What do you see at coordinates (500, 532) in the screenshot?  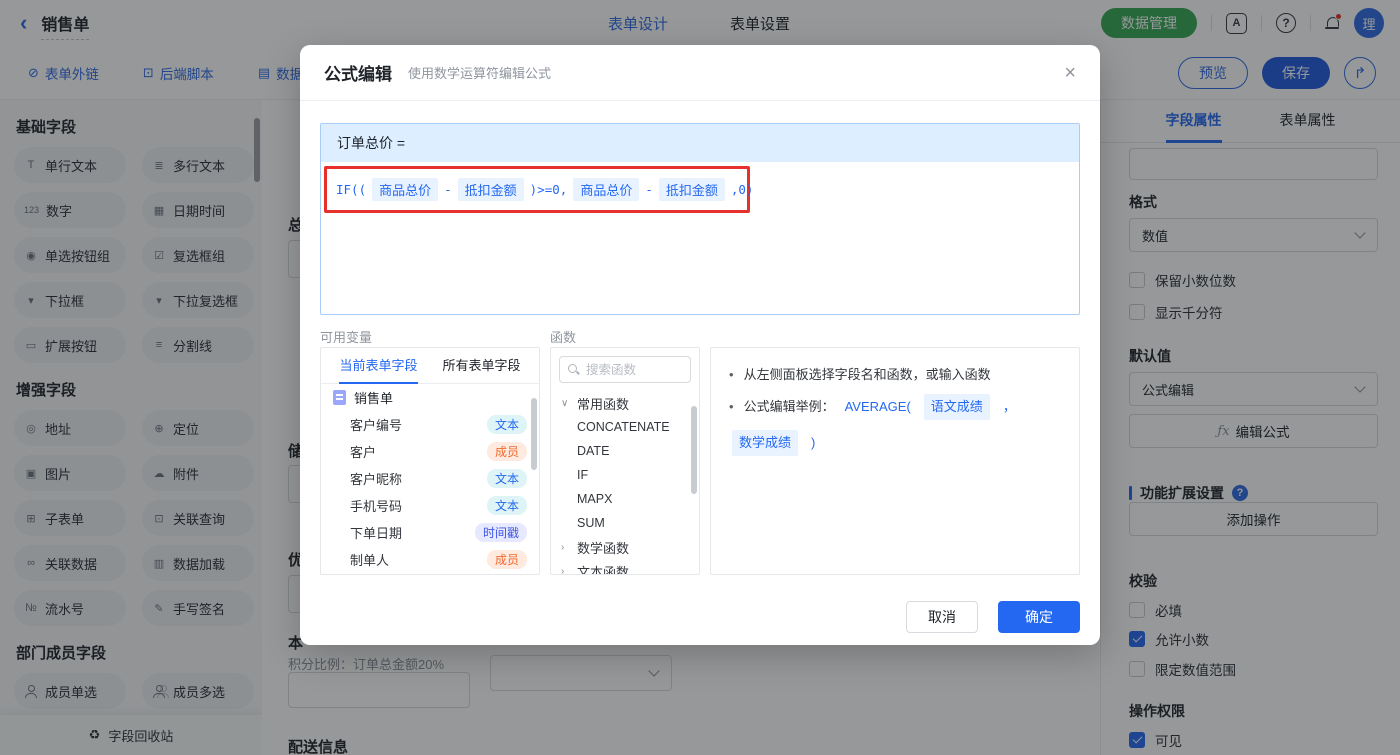 I see `type-badge: 时间戳` at bounding box center [500, 532].